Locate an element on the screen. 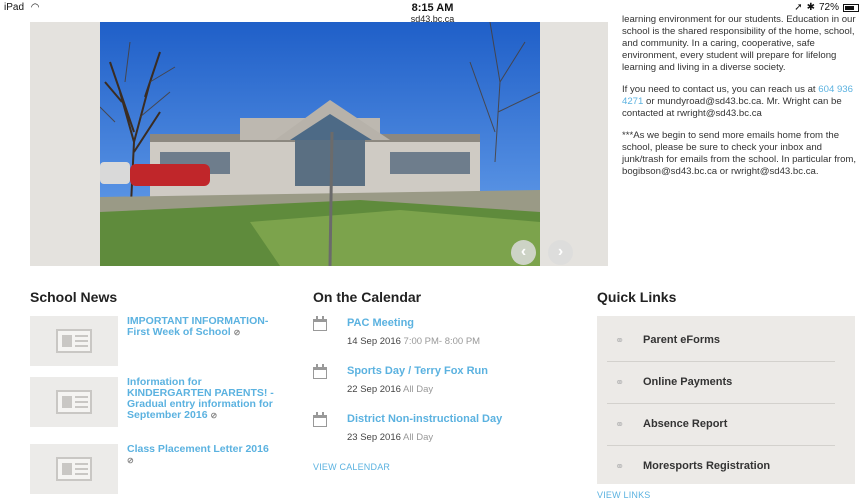 The width and height of the screenshot is (865, 503). quick-link-absence-report: ⚭ Absence Report is located at coordinates (721, 425).